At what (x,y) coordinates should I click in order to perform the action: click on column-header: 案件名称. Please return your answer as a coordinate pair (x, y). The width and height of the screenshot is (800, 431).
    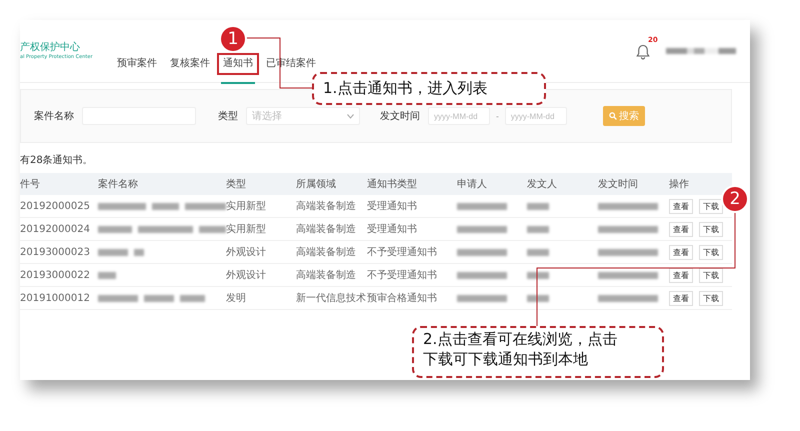
    Looking at the image, I should click on (118, 184).